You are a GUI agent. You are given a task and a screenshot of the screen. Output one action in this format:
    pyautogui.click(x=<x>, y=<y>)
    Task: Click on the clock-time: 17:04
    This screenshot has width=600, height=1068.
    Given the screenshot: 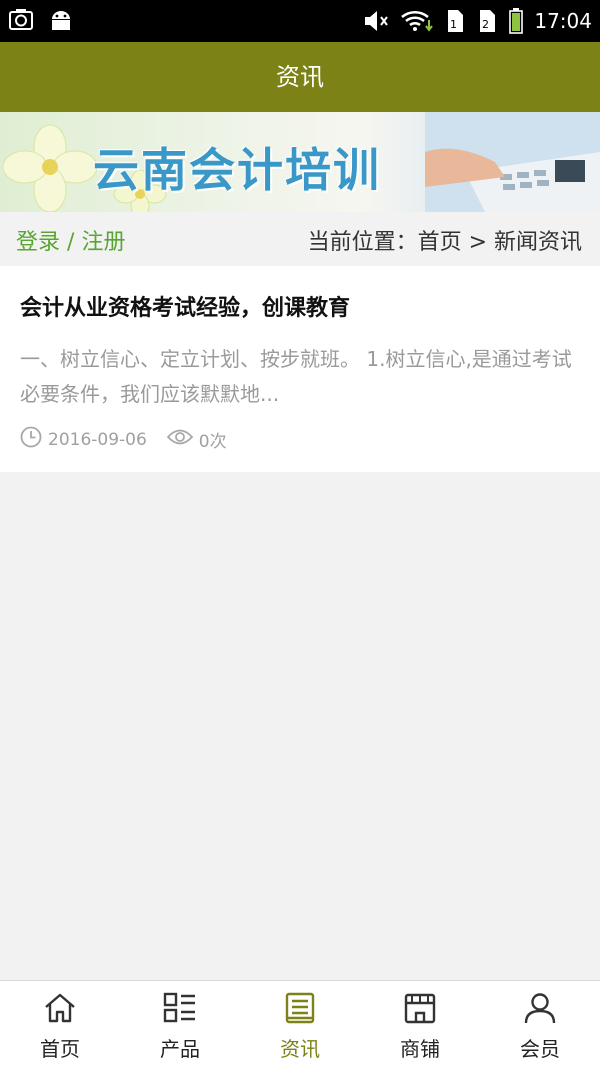 What is the action you would take?
    pyautogui.click(x=563, y=21)
    